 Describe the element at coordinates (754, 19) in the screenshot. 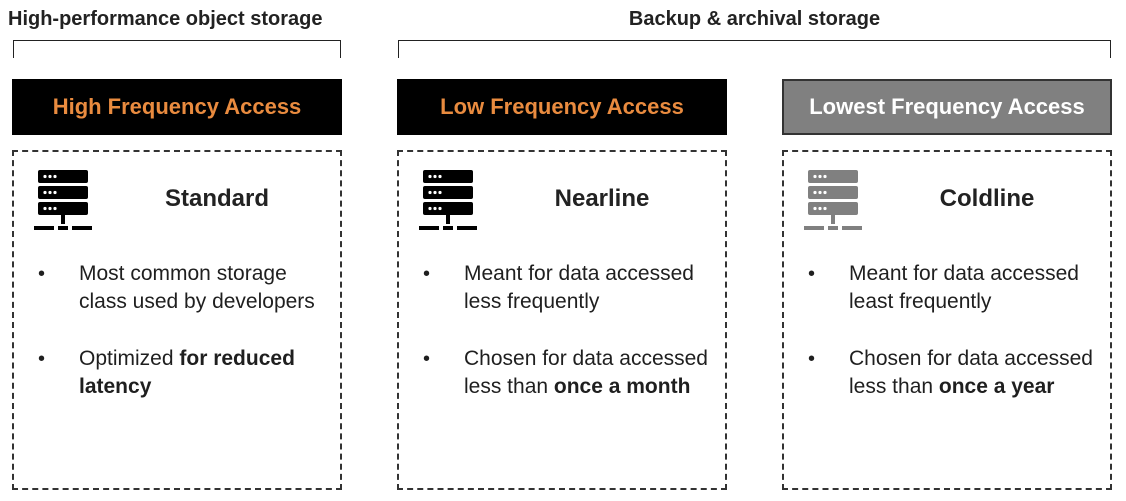

I see `group-label-backup-archival: Backup & archival storage` at that location.